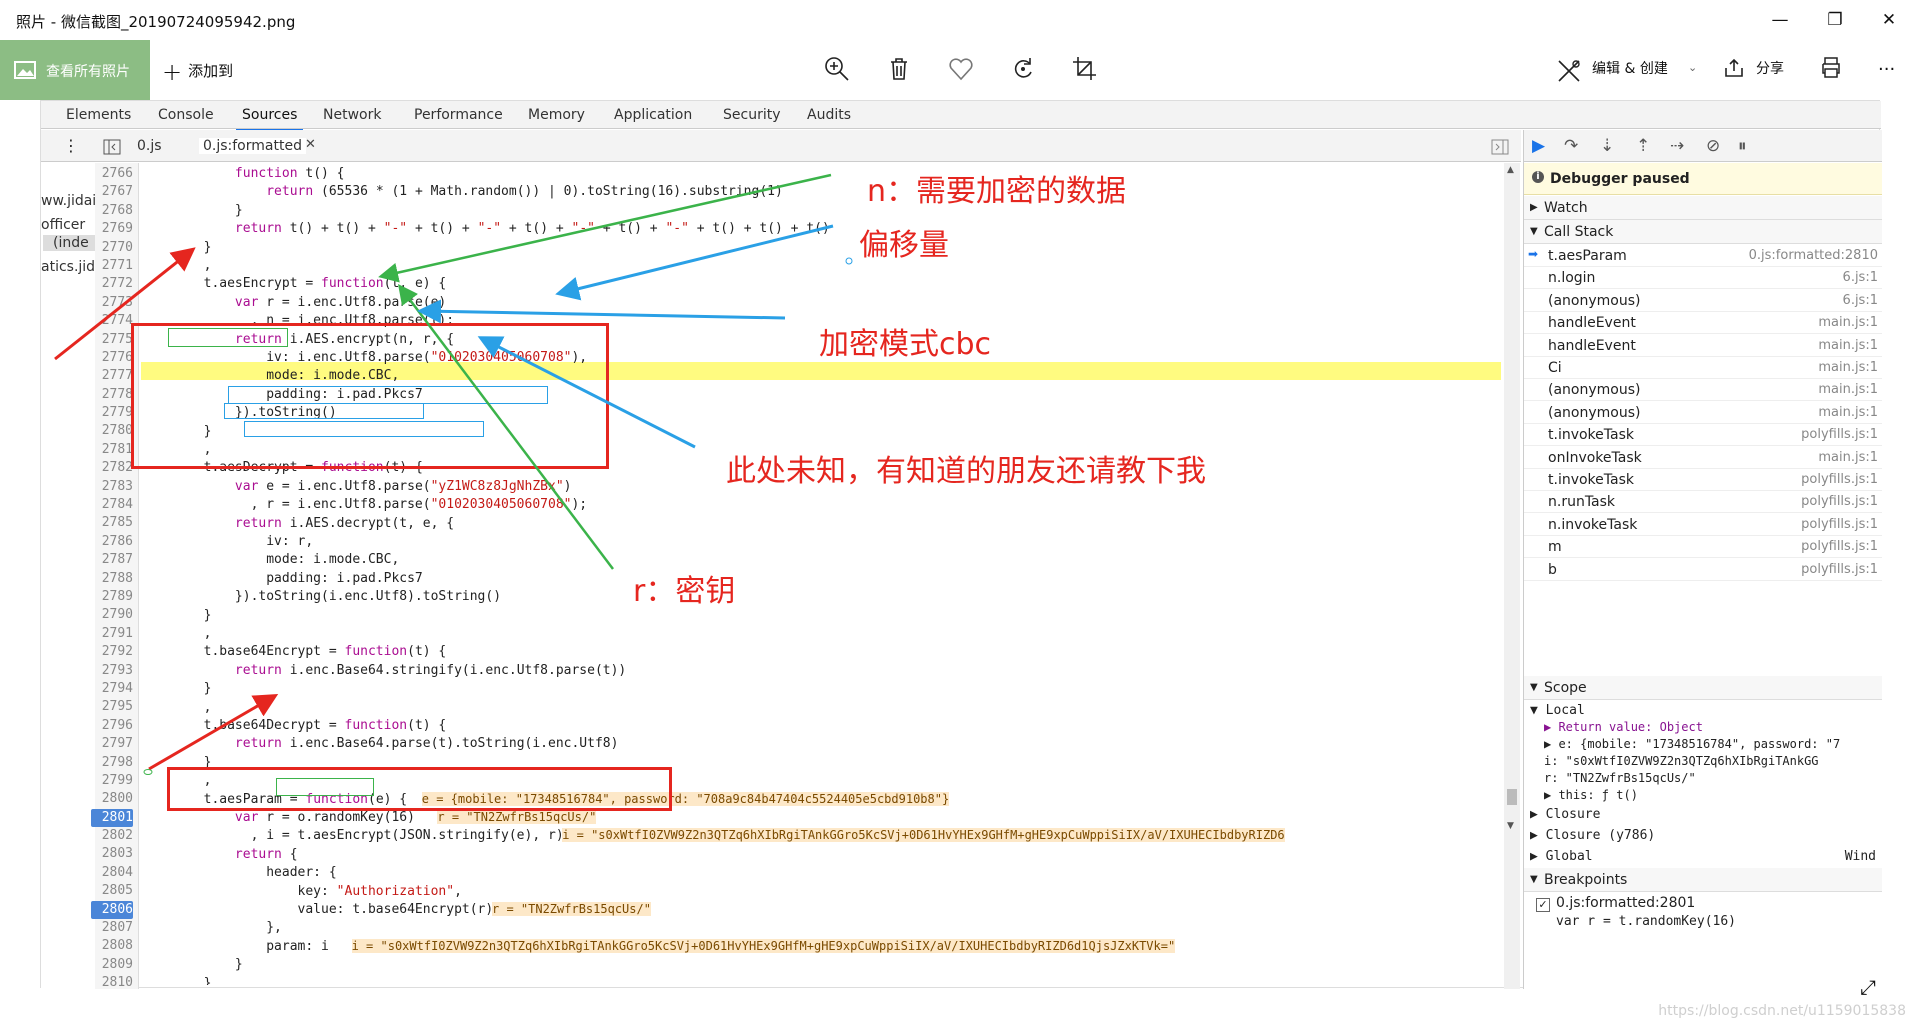 The image size is (1920, 1030). Describe the element at coordinates (156, 22) in the screenshot. I see `window-title: 照片 - 微信截图_20190724095942.png` at that location.